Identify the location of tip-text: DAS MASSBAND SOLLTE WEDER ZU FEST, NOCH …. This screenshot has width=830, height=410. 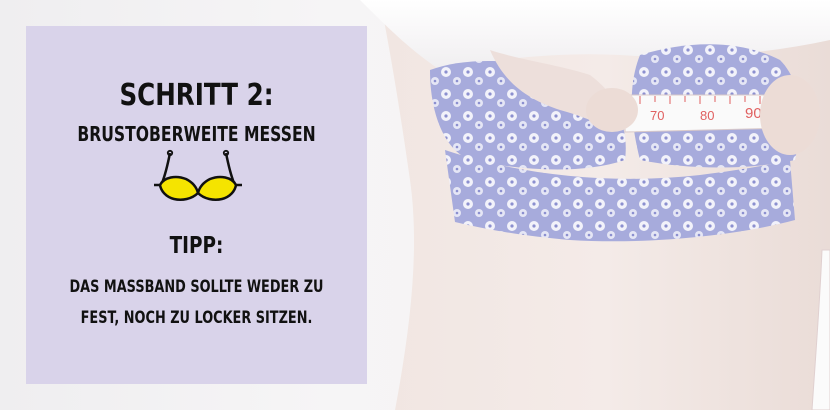
(196, 302).